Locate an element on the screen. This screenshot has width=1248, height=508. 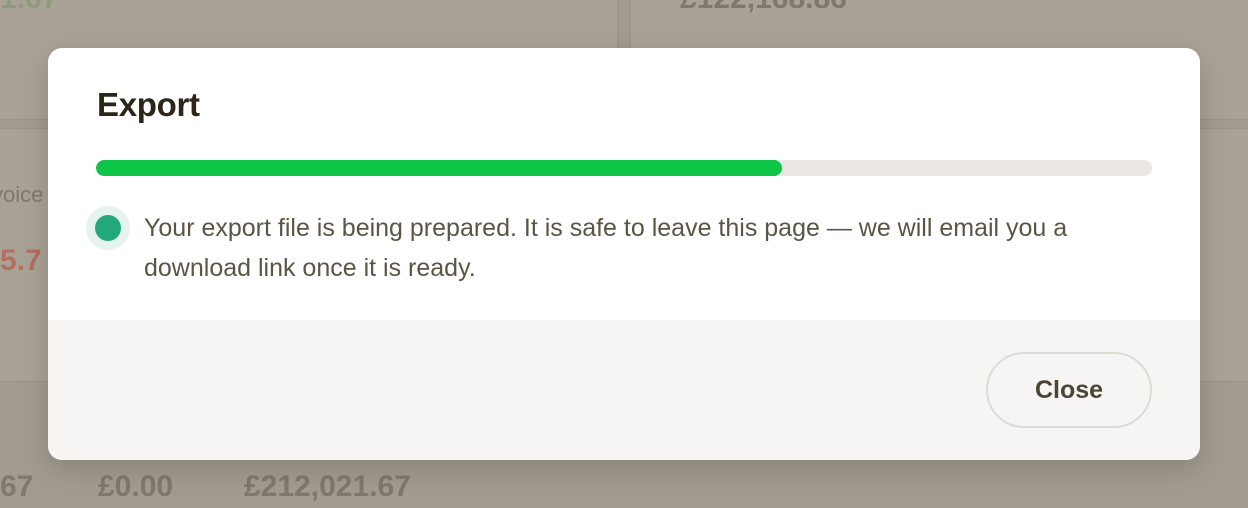
background-amount-bottom-2: £0.00 is located at coordinates (136, 486).